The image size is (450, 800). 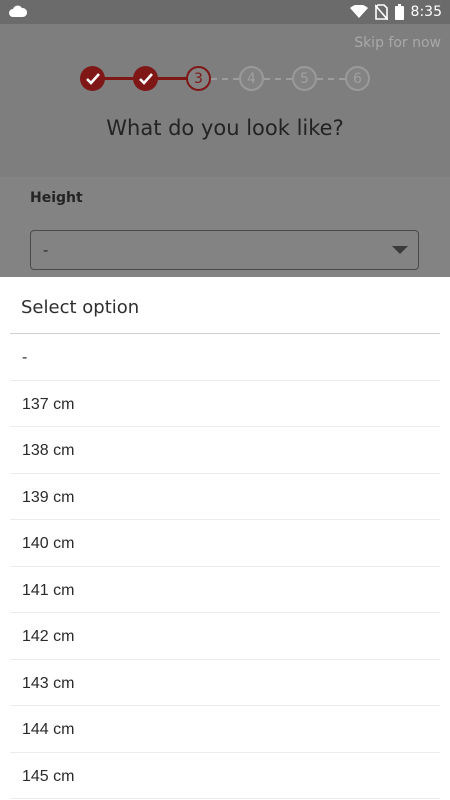 What do you see at coordinates (358, 11) in the screenshot?
I see `wifi-icon` at bounding box center [358, 11].